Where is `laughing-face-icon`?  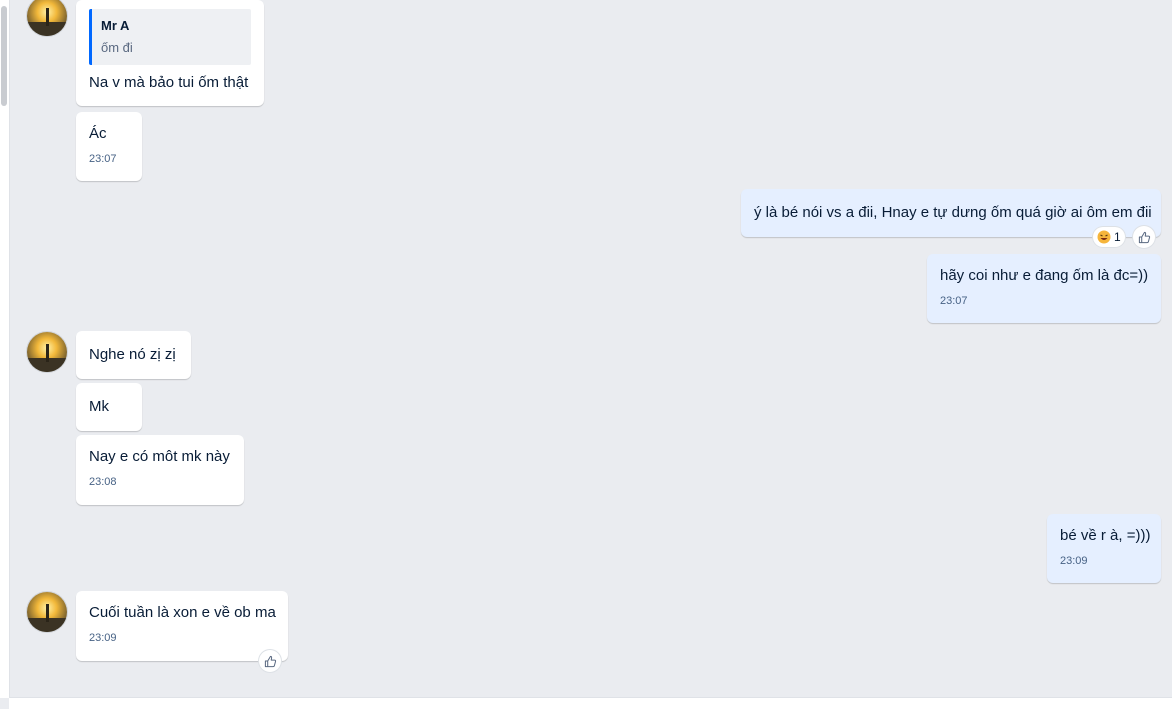 laughing-face-icon is located at coordinates (1104, 237).